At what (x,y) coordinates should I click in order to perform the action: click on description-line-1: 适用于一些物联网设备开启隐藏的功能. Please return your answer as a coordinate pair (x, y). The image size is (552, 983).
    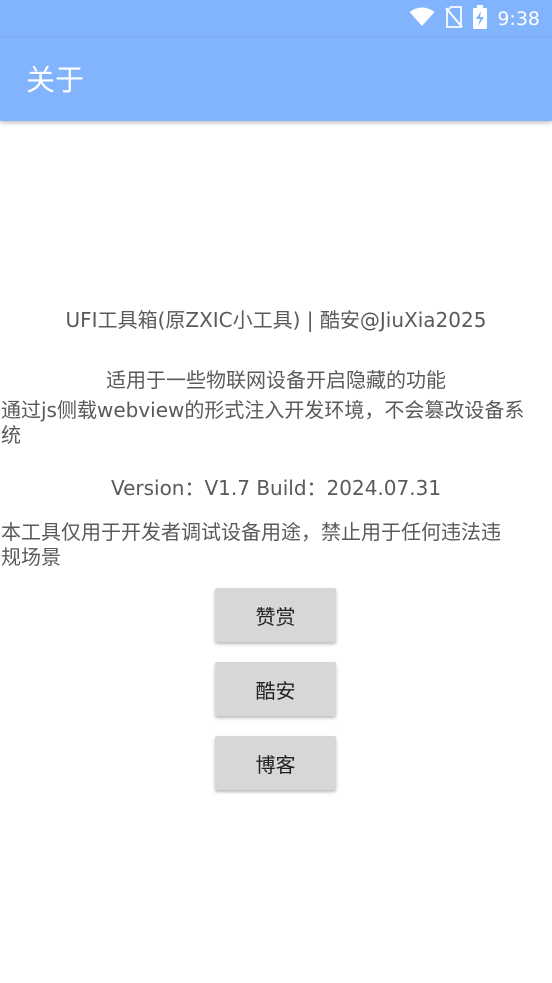
    Looking at the image, I should click on (276, 380).